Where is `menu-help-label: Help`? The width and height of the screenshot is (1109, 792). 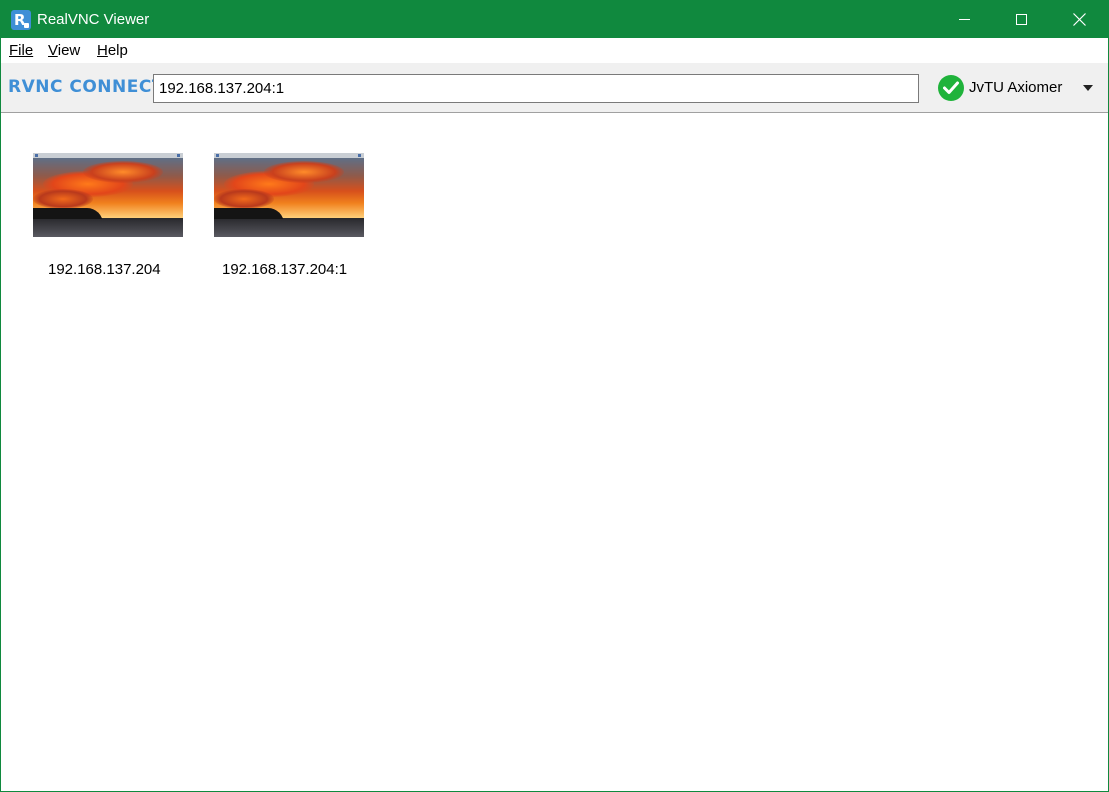 menu-help-label: Help is located at coordinates (112, 50).